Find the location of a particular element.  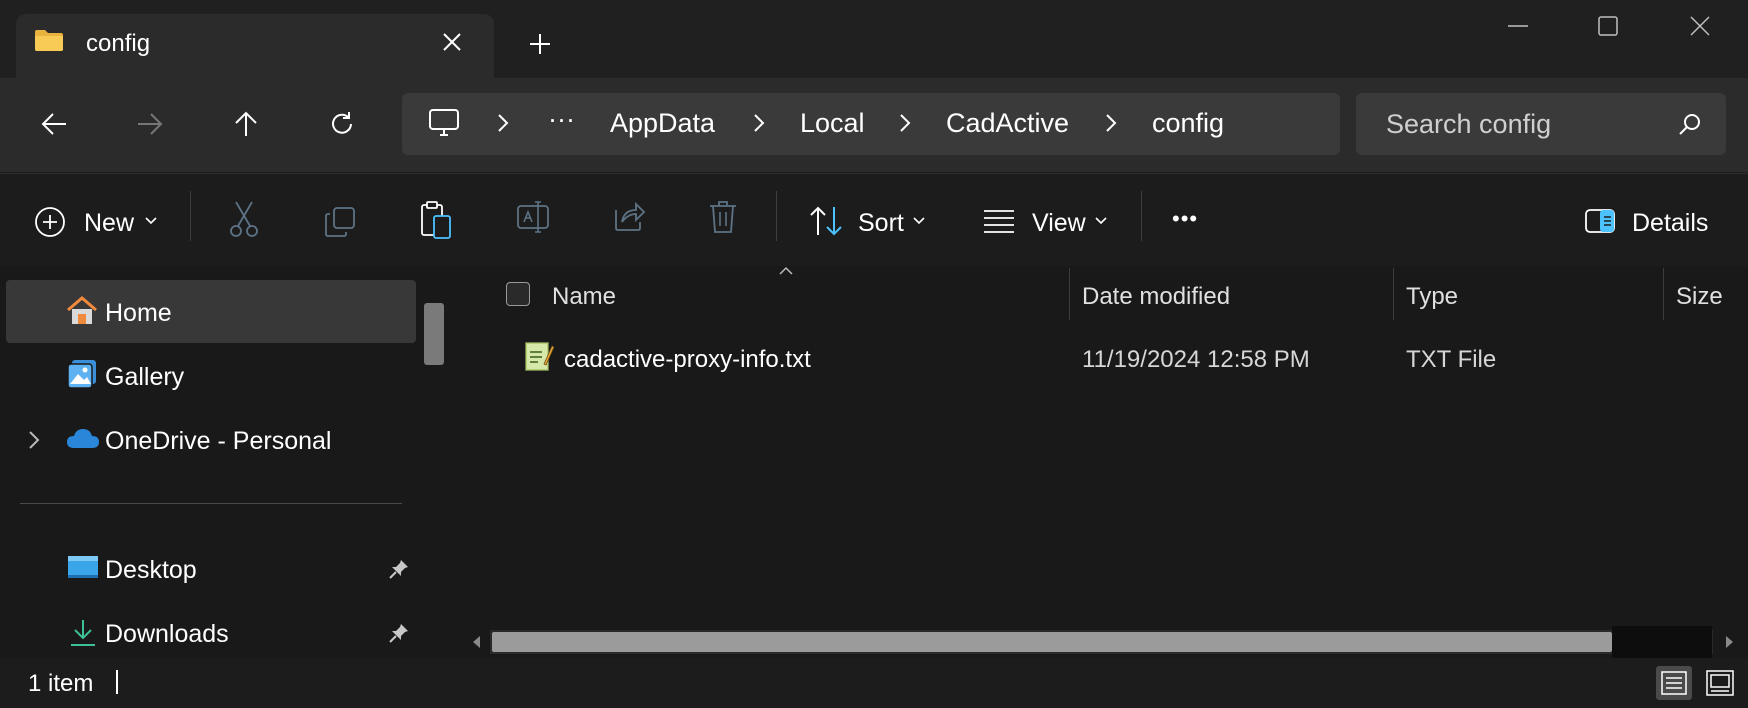

close-icon is located at coordinates (1700, 26).